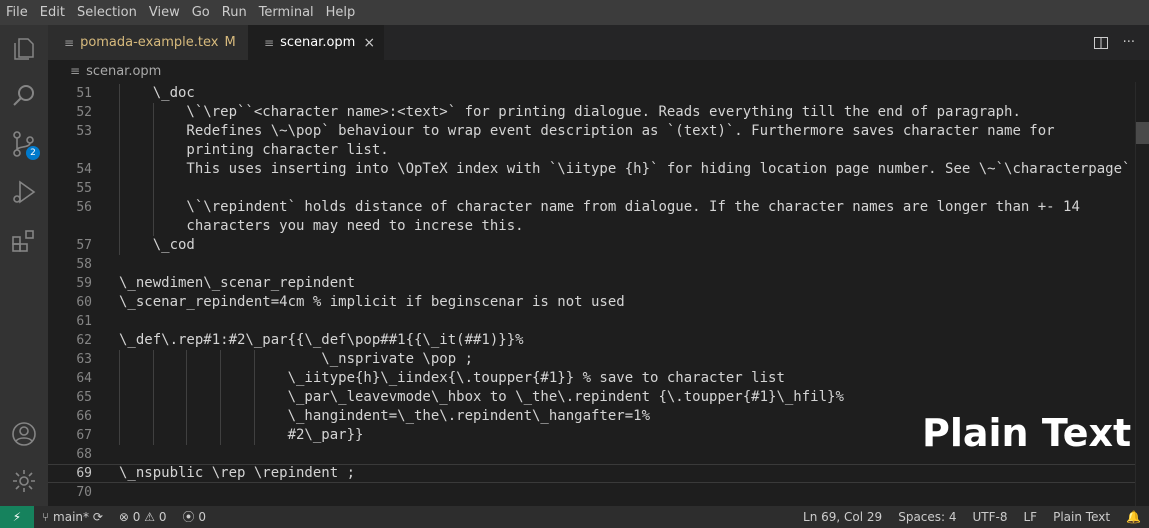 The height and width of the screenshot is (528, 1149). What do you see at coordinates (84, 207) in the screenshot?
I see `line-number: 56` at bounding box center [84, 207].